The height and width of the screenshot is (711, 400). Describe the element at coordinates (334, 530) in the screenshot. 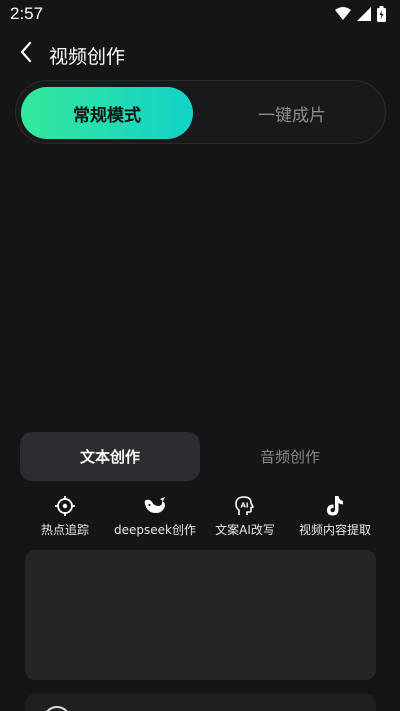

I see `tool-label: 视频内容提取` at that location.